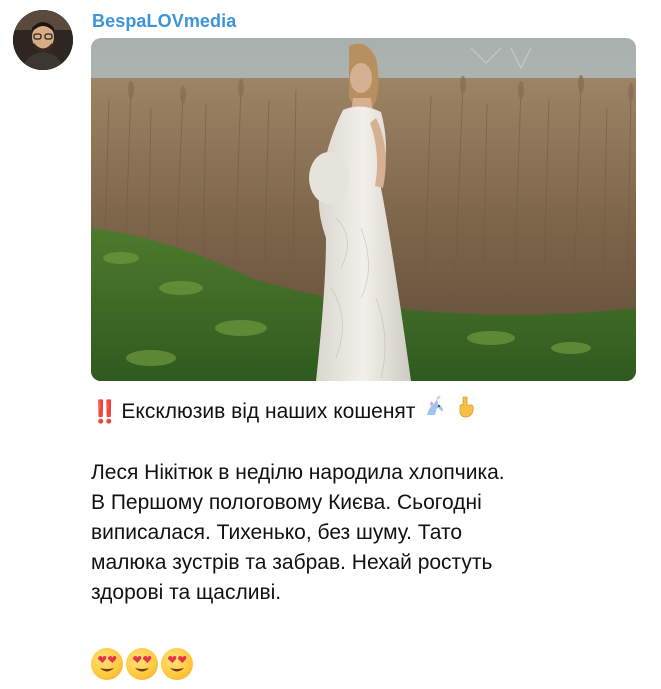 This screenshot has width=661, height=689. I want to click on point-down-icon, so click(466, 411).